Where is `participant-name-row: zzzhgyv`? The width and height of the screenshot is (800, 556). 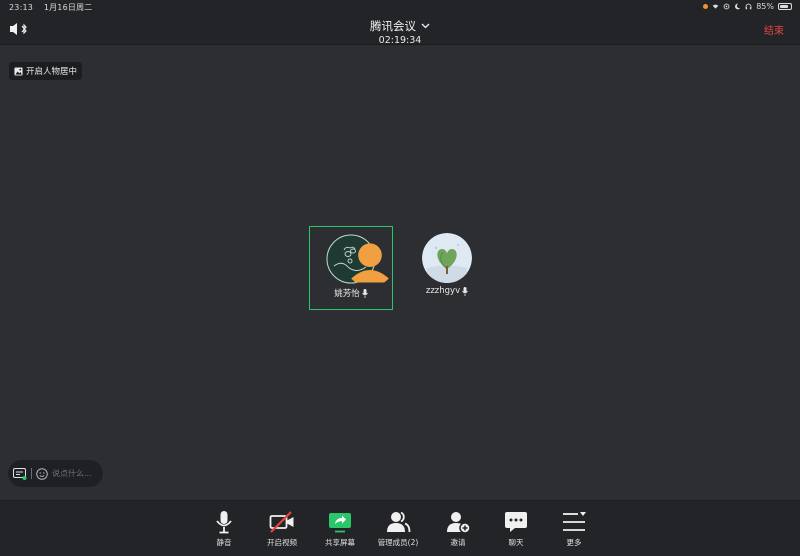 participant-name-row: zzzhgyv is located at coordinates (447, 291).